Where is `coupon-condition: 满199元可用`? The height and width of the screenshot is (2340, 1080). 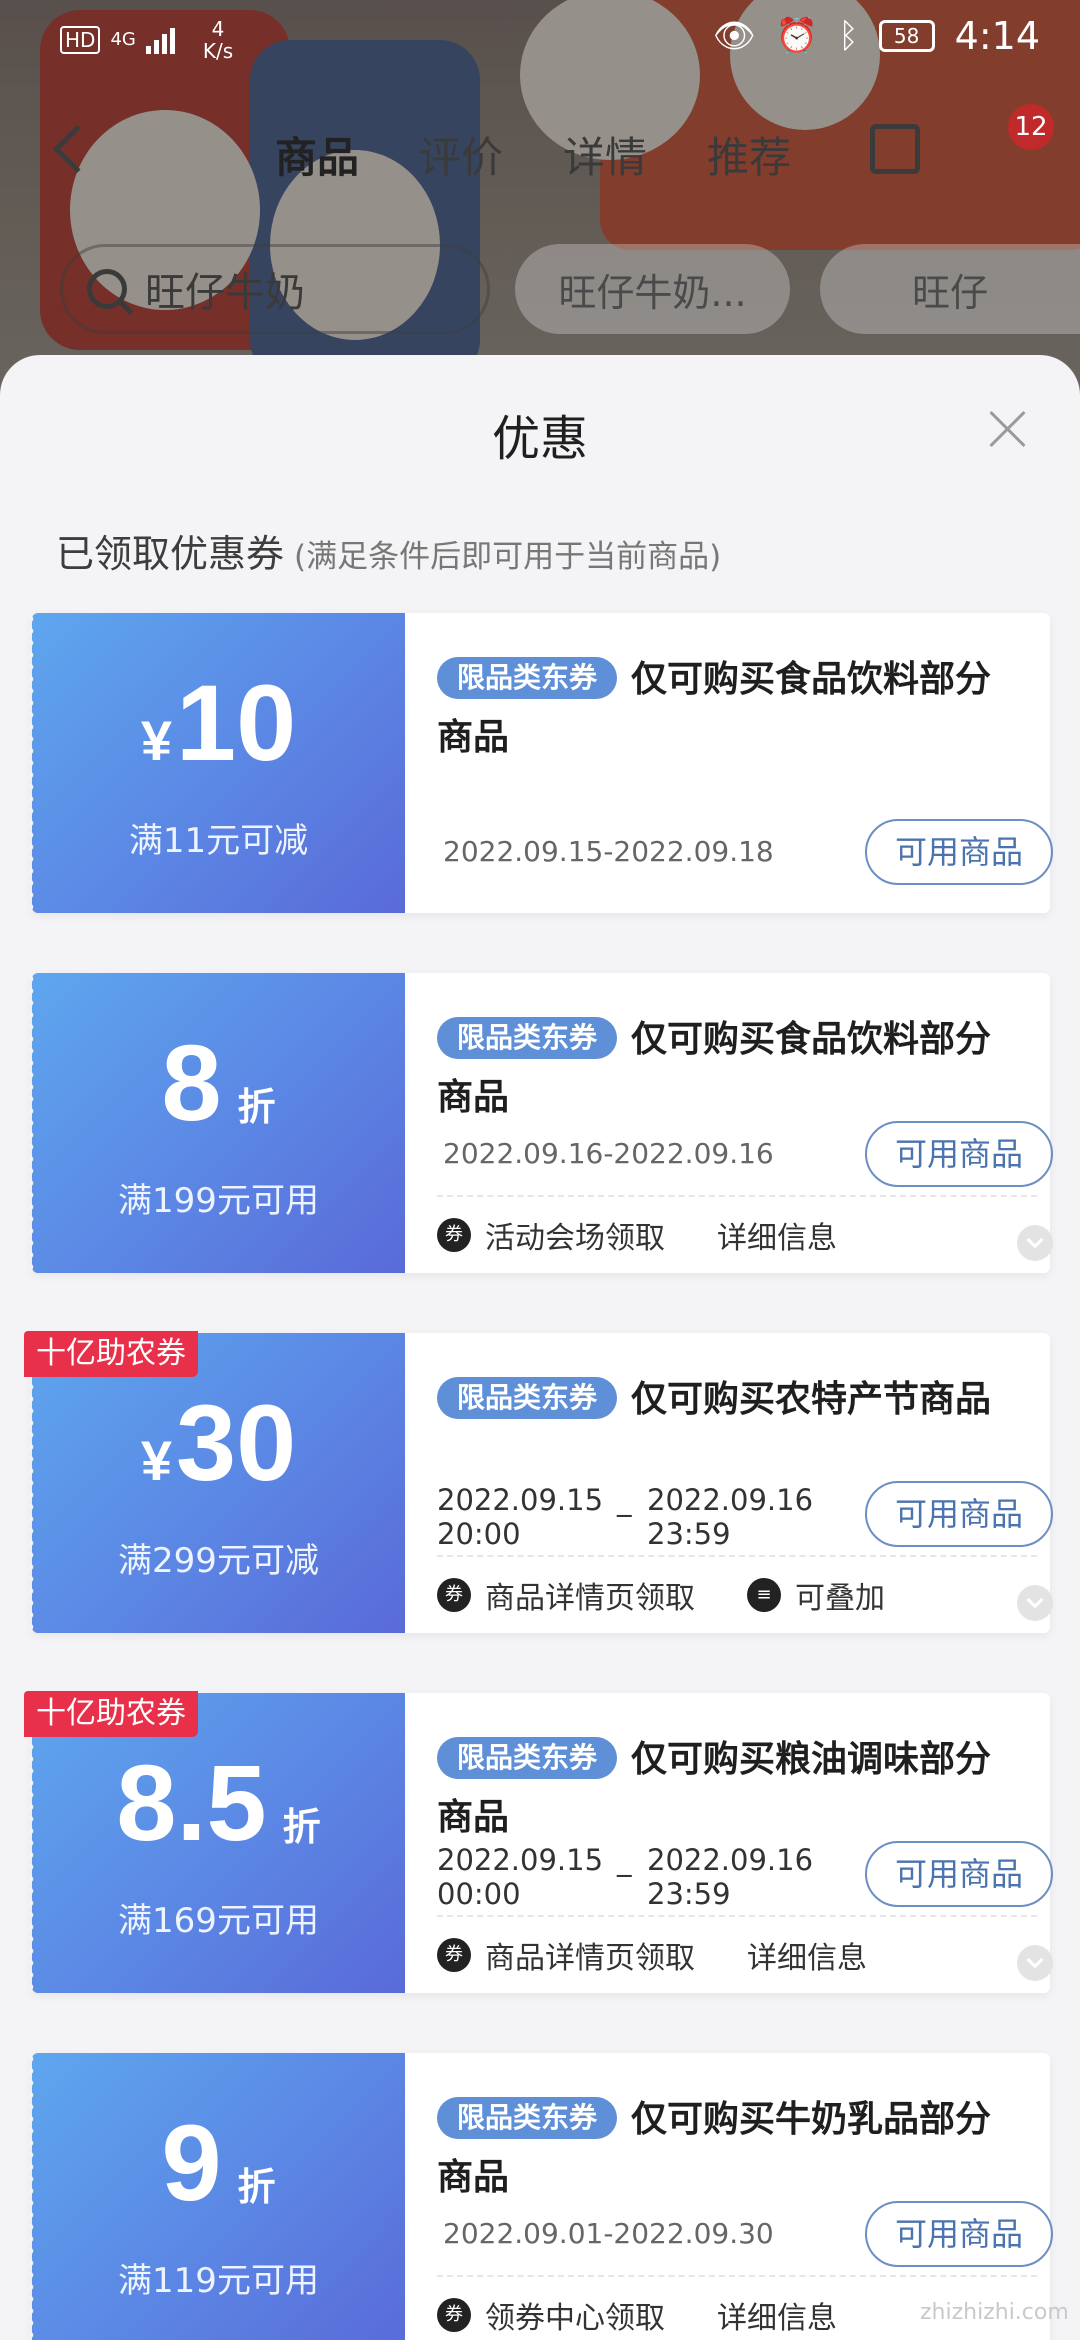
coupon-condition: 满199元可用 is located at coordinates (218, 1201).